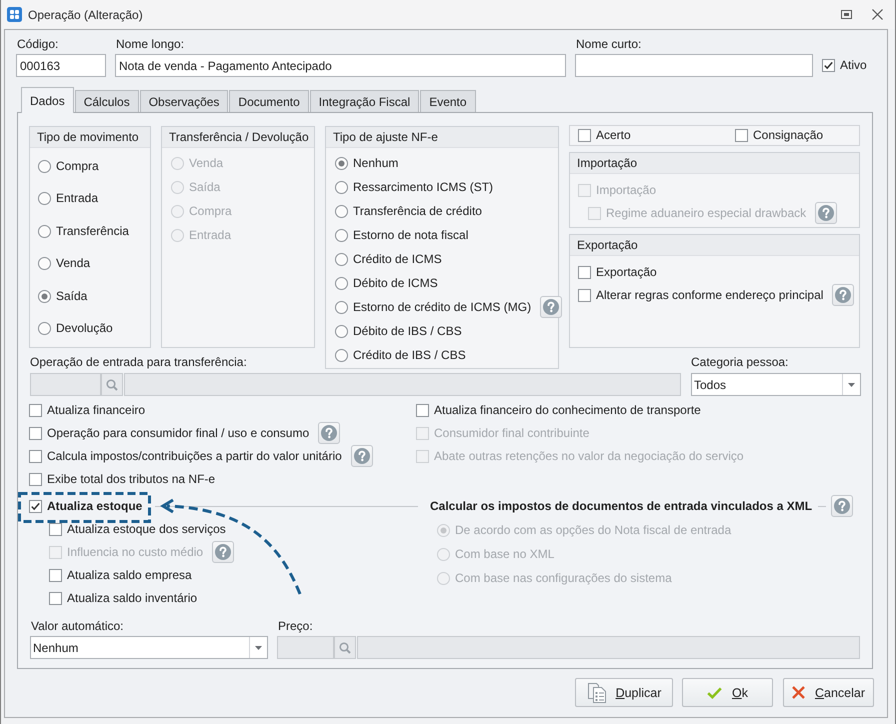  What do you see at coordinates (740, 362) in the screenshot?
I see `field-label: Categoria pessoa:` at bounding box center [740, 362].